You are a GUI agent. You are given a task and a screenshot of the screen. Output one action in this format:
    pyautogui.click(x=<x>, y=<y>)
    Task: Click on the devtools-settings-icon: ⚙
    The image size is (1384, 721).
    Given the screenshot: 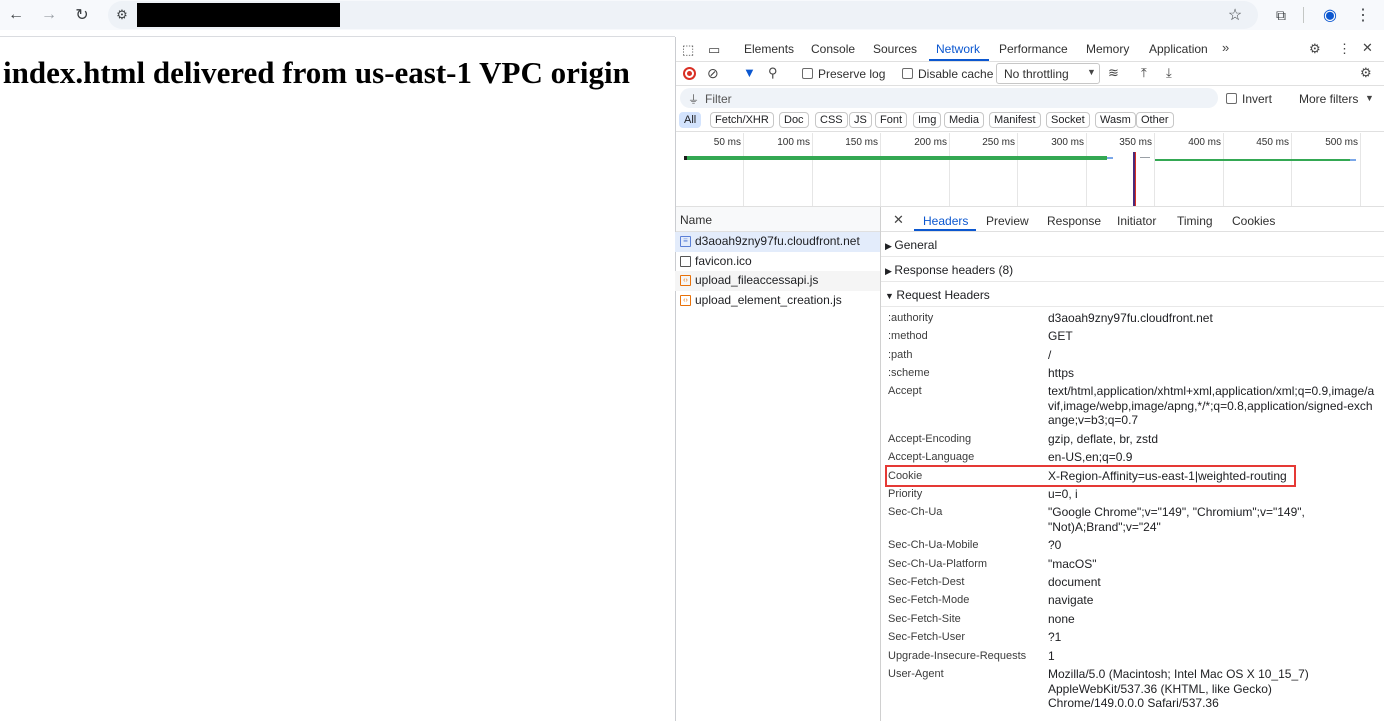 What is the action you would take?
    pyautogui.click(x=1315, y=49)
    